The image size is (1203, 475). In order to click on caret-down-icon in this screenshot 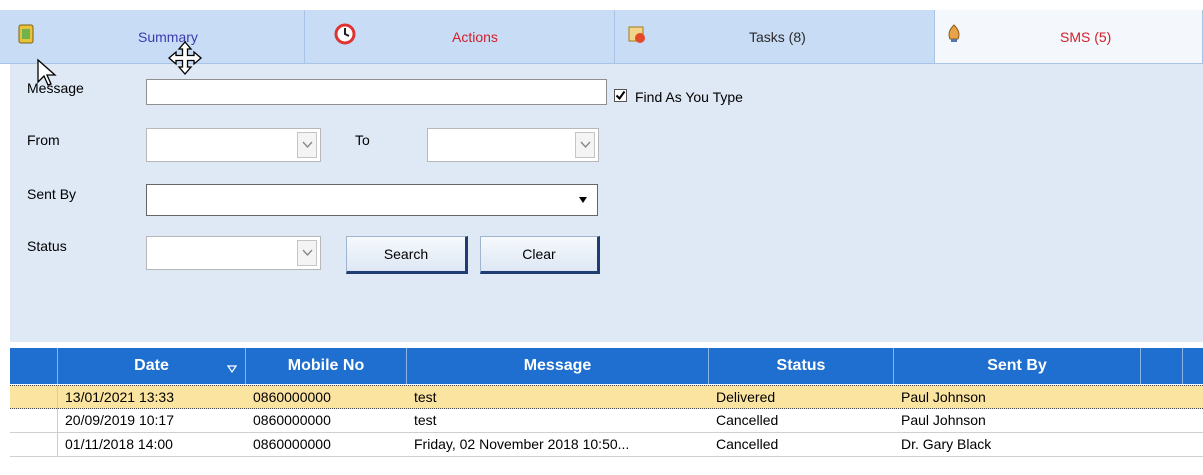, I will do `click(583, 200)`.